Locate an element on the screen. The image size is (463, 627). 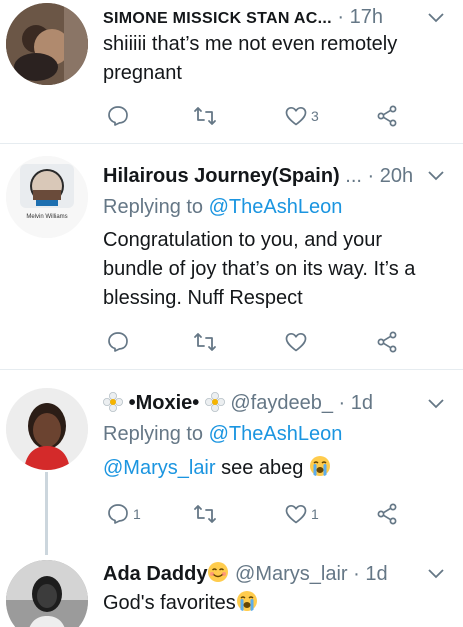
display-name: •Moxie• is located at coordinates (164, 403).